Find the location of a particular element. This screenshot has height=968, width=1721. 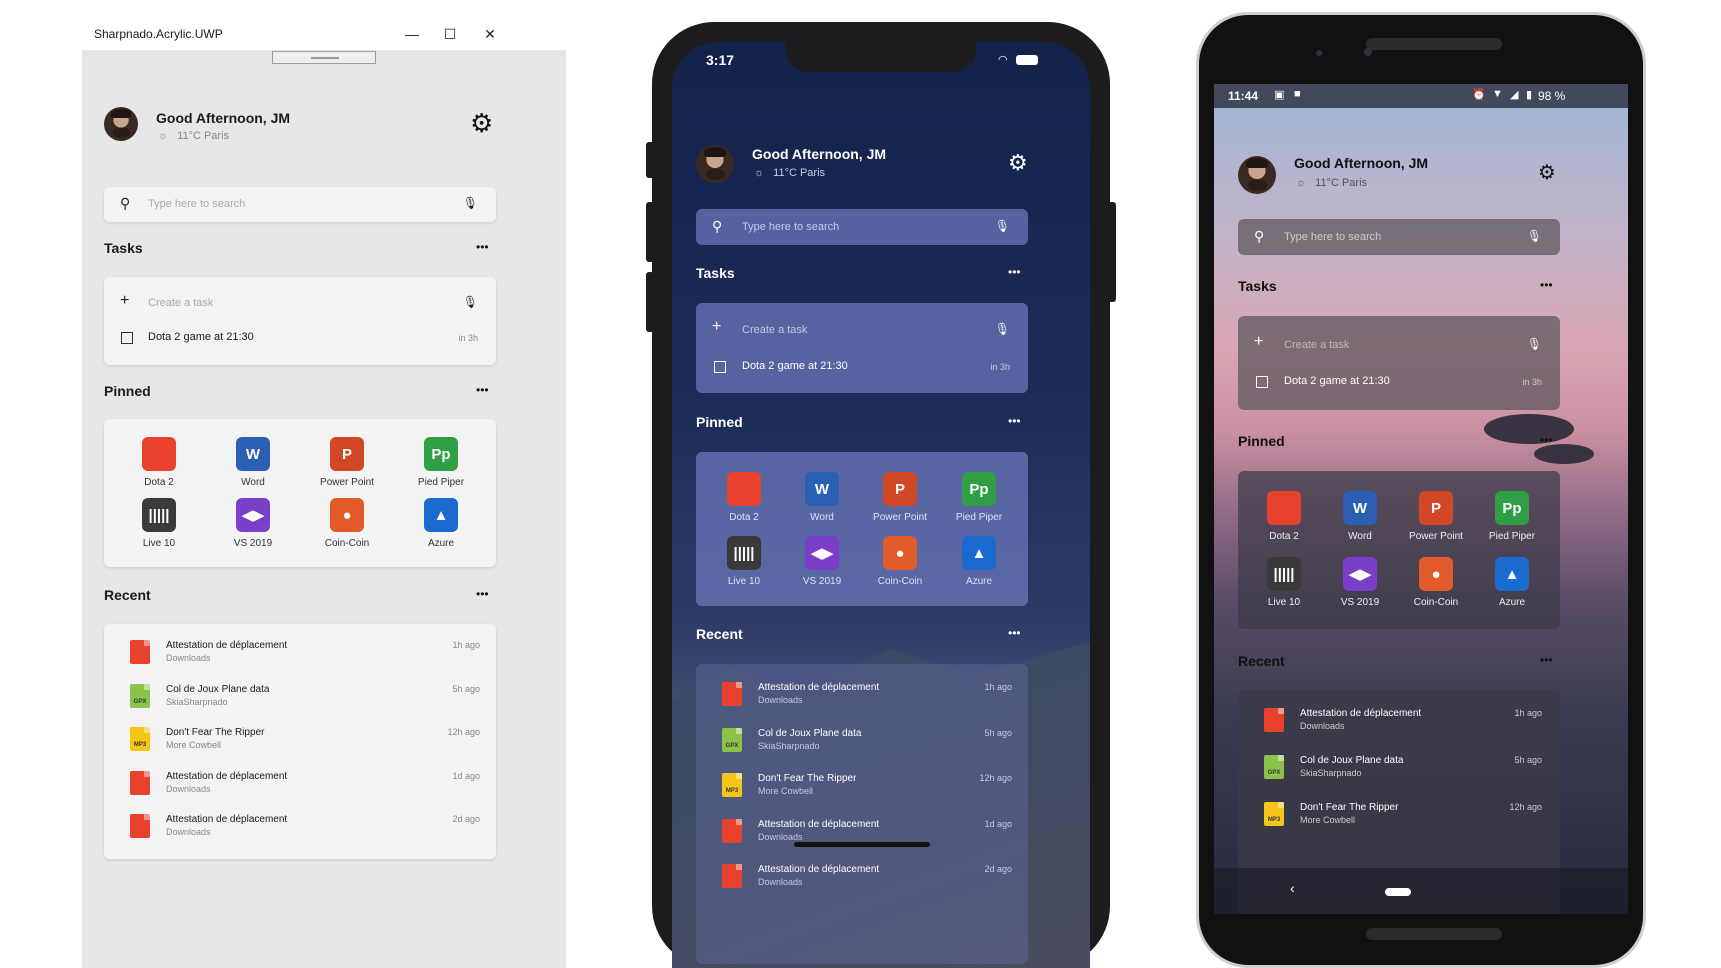

window-titlebar: Sharpnado.Acrylic.UWP — ☐ ✕ is located at coordinates (323, 34).